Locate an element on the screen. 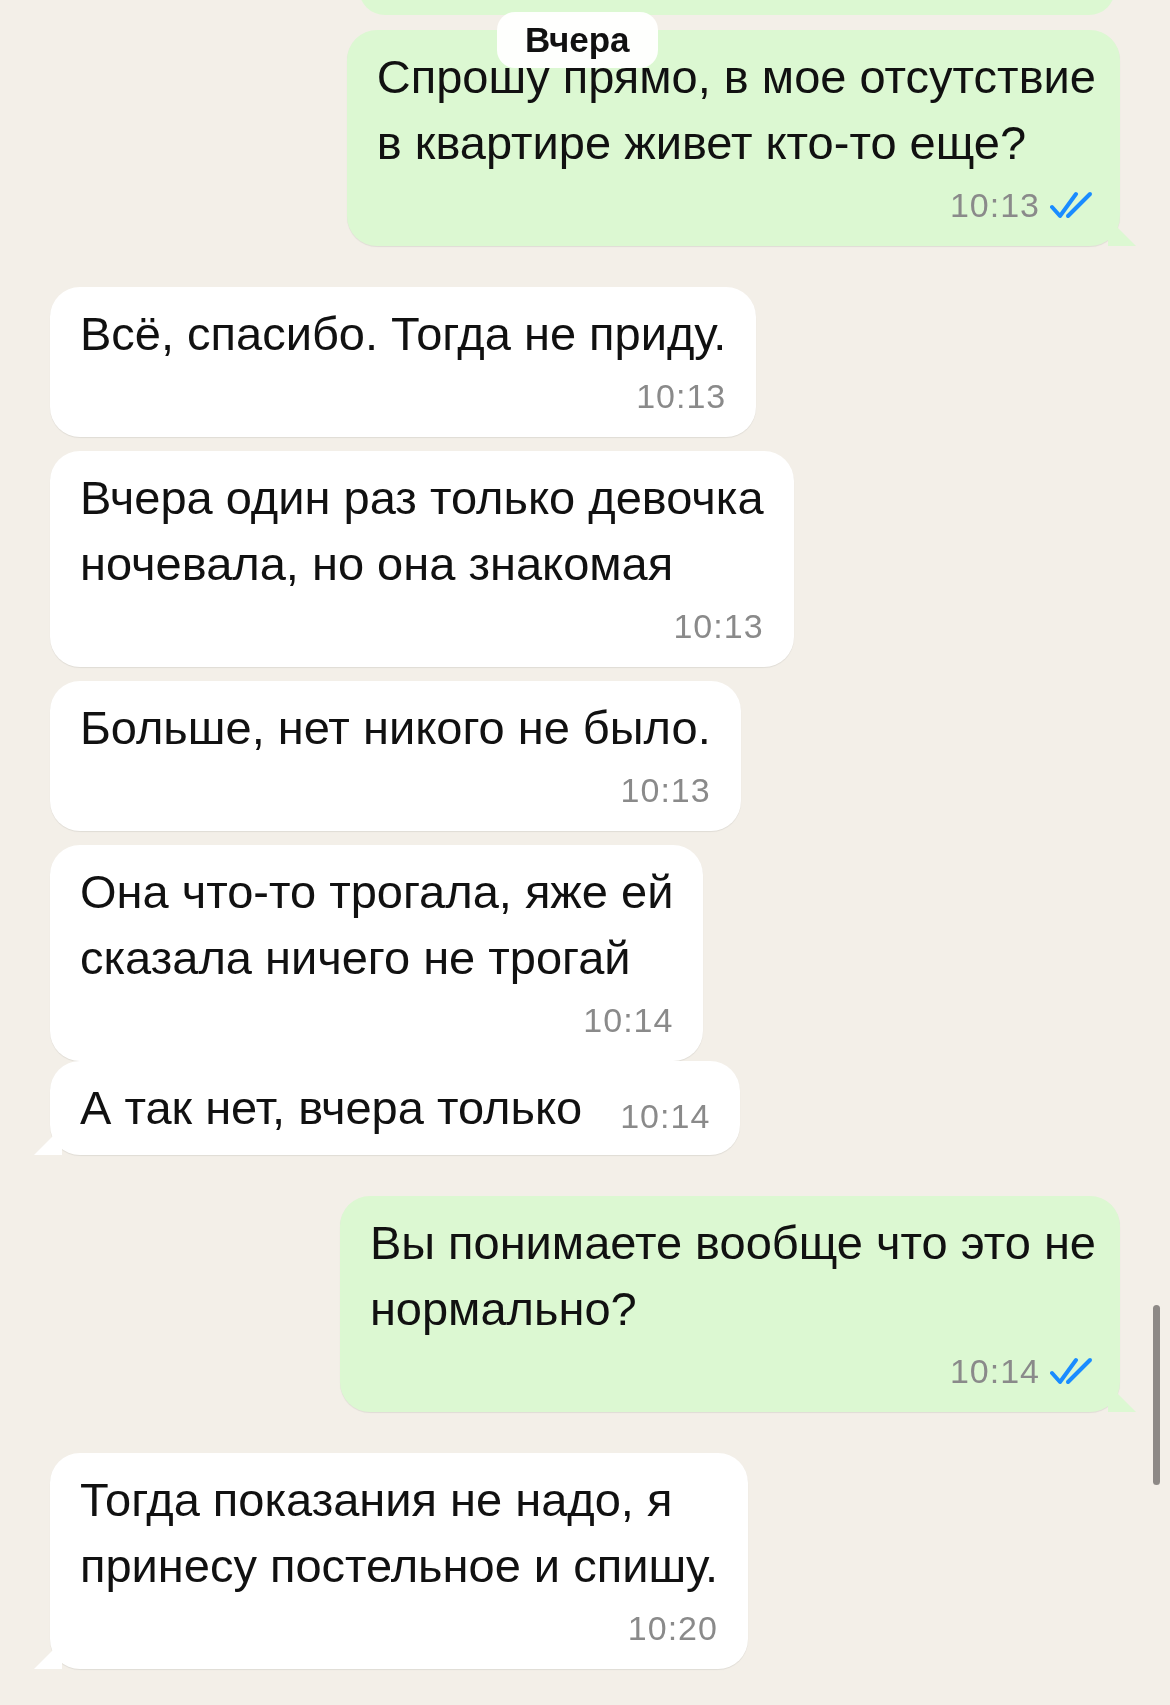 This screenshot has width=1170, height=1705. message-text: Тогда показания не надо, я принесу постельное и спишу. is located at coordinates (399, 1533).